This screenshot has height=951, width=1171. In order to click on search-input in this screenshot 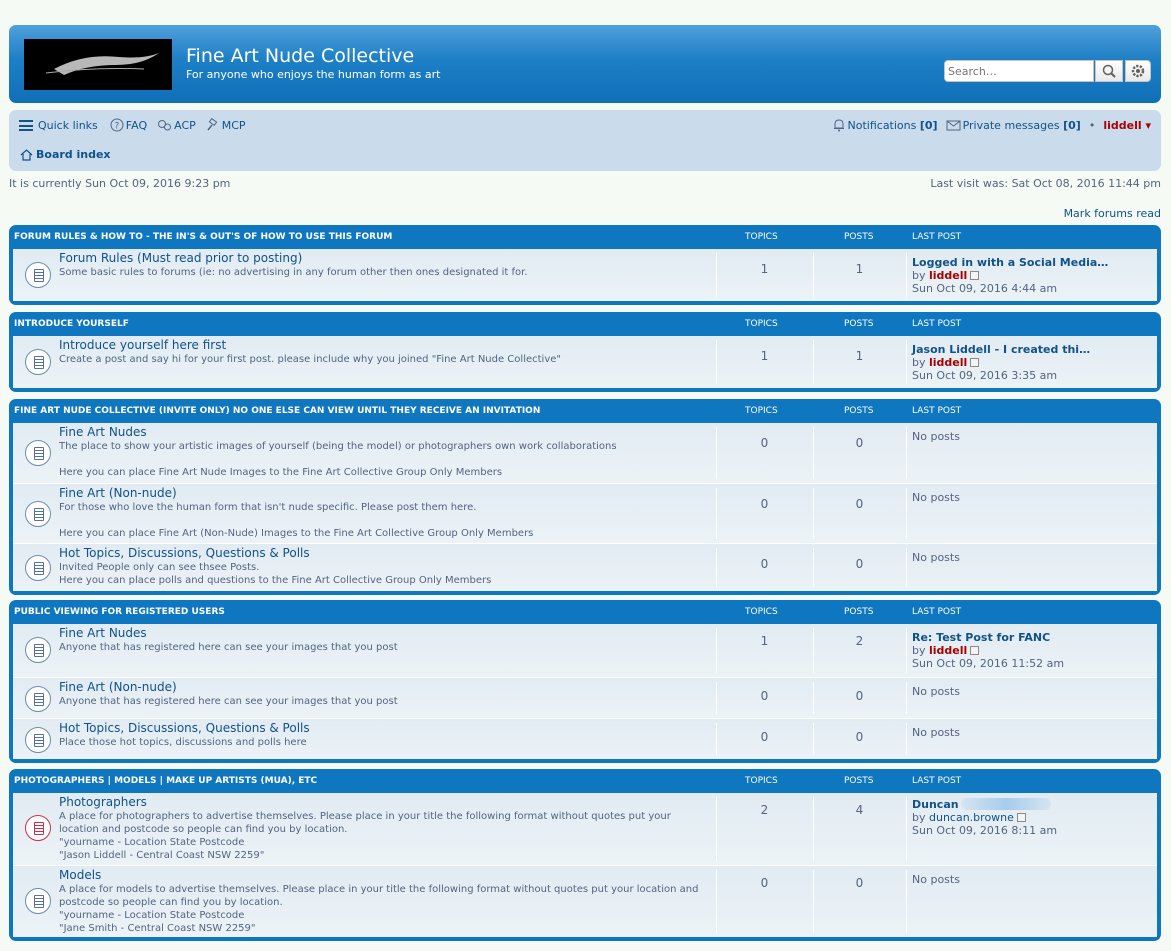, I will do `click(1019, 71)`.